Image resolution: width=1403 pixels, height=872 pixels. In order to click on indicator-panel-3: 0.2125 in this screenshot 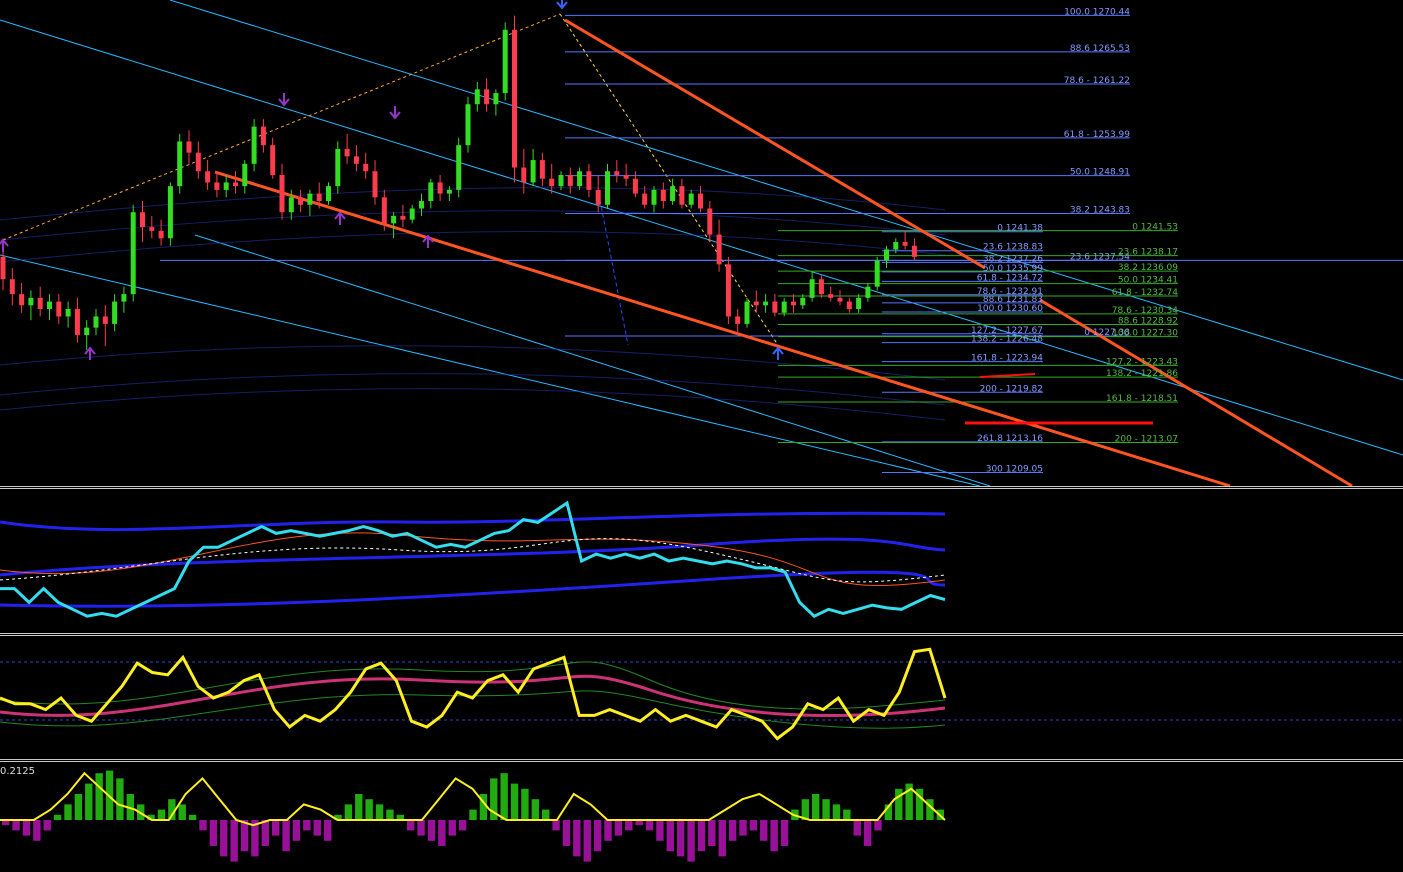, I will do `click(473, 814)`.